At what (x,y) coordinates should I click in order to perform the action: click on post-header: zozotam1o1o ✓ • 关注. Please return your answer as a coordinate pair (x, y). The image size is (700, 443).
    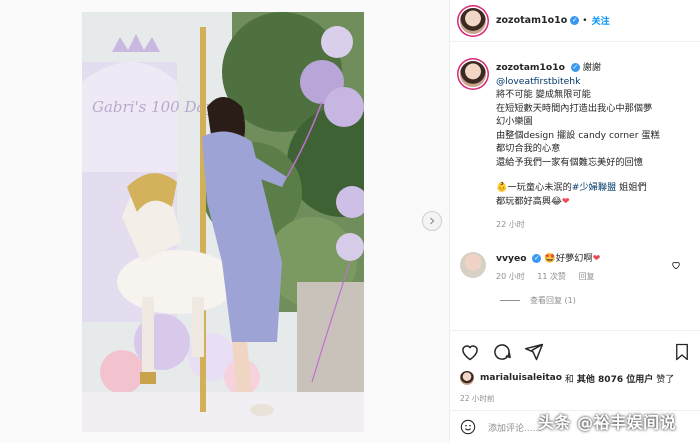
    Looking at the image, I should click on (575, 21).